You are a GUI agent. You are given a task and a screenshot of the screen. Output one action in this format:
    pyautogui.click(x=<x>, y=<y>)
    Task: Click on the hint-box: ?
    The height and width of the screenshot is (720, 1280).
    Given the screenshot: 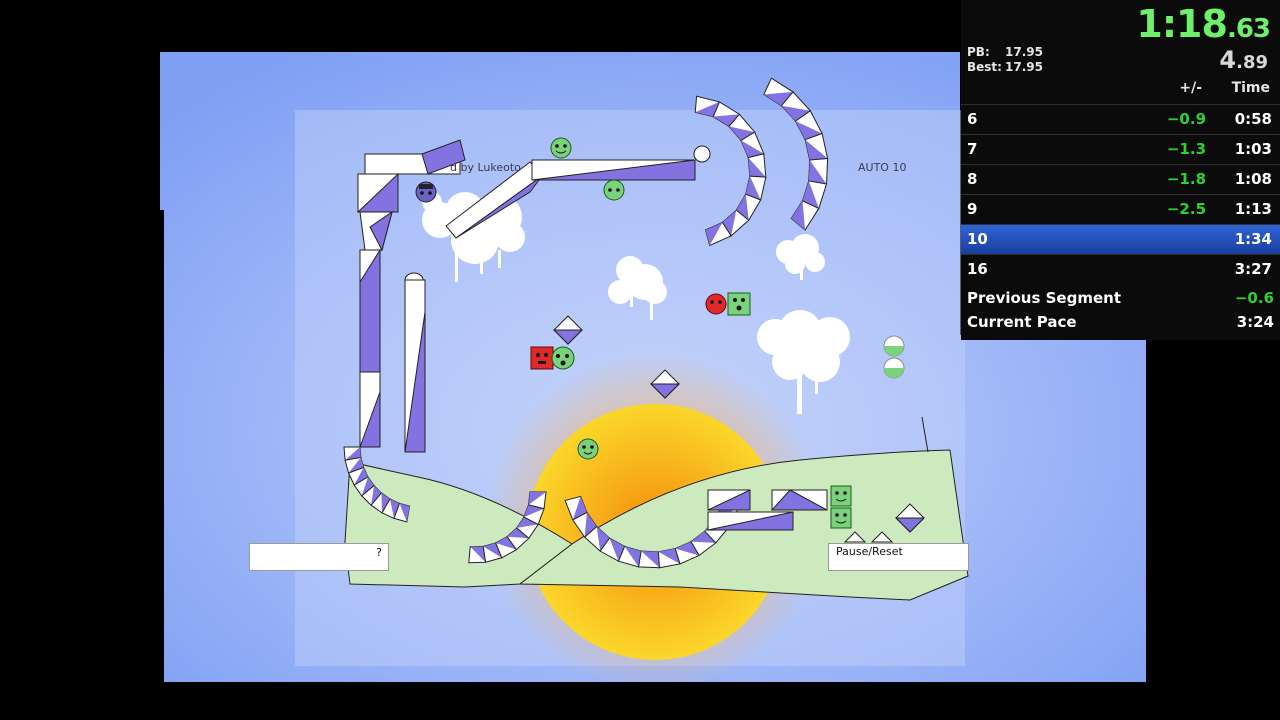 What is the action you would take?
    pyautogui.click(x=319, y=557)
    